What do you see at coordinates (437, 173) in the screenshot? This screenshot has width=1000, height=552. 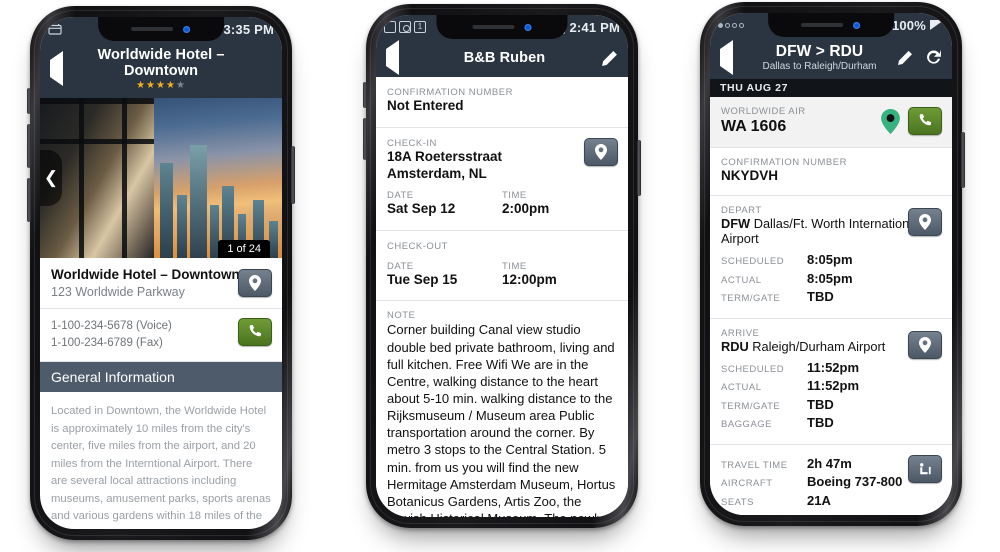 I see `bnb-checkin-address-2: Amsterdam, NL` at bounding box center [437, 173].